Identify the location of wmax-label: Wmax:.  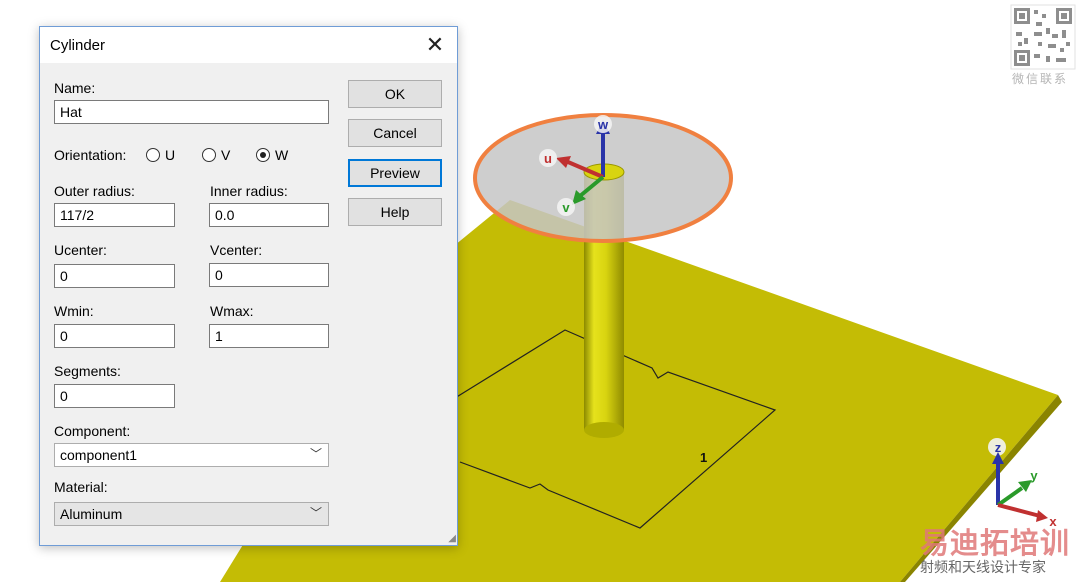
(232, 311).